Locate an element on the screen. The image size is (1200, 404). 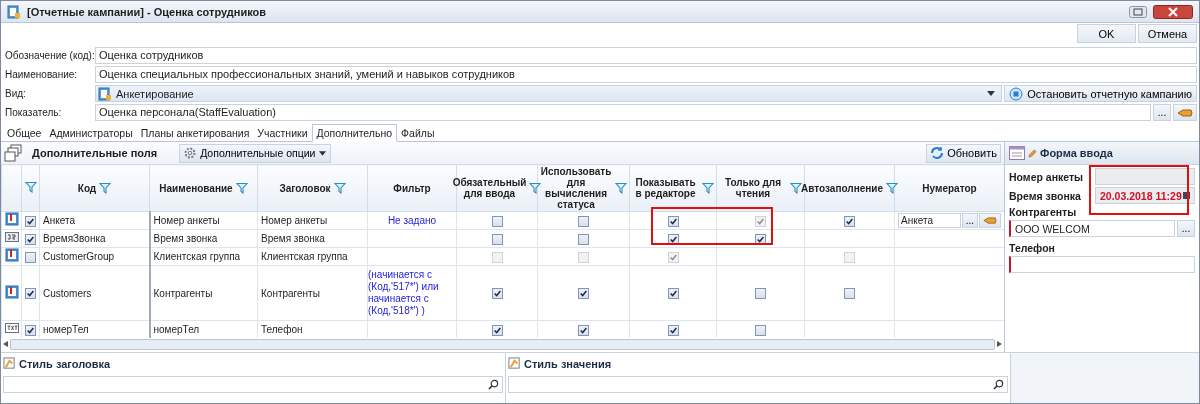
text-field: Оценка сотрудников is located at coordinates (646, 55).